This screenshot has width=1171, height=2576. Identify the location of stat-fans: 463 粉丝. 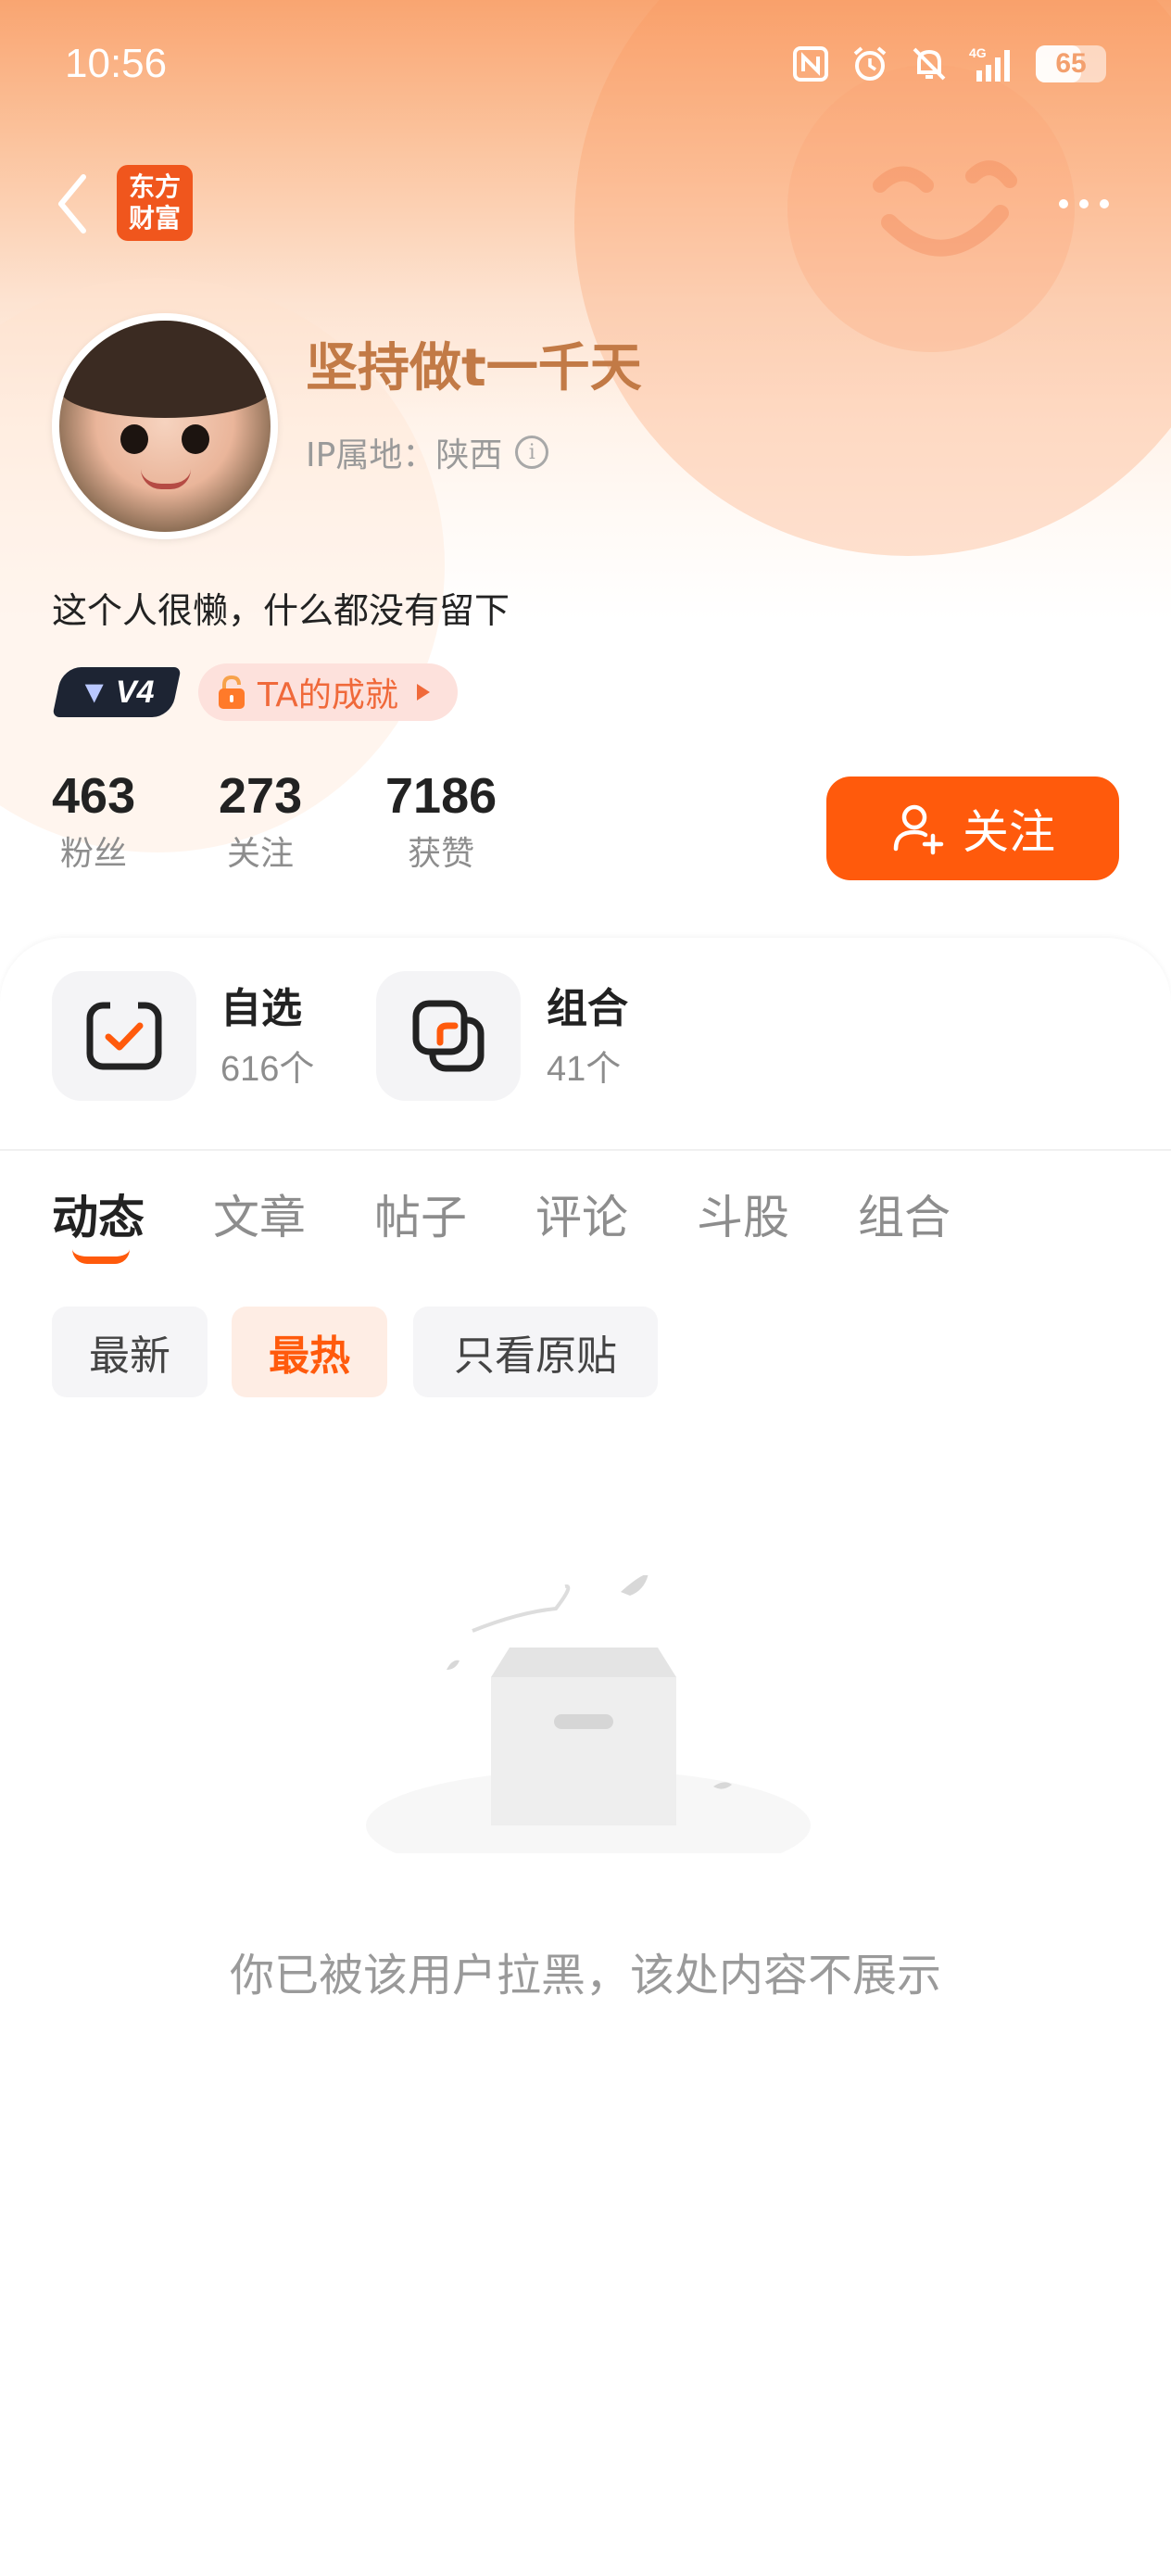
(94, 821).